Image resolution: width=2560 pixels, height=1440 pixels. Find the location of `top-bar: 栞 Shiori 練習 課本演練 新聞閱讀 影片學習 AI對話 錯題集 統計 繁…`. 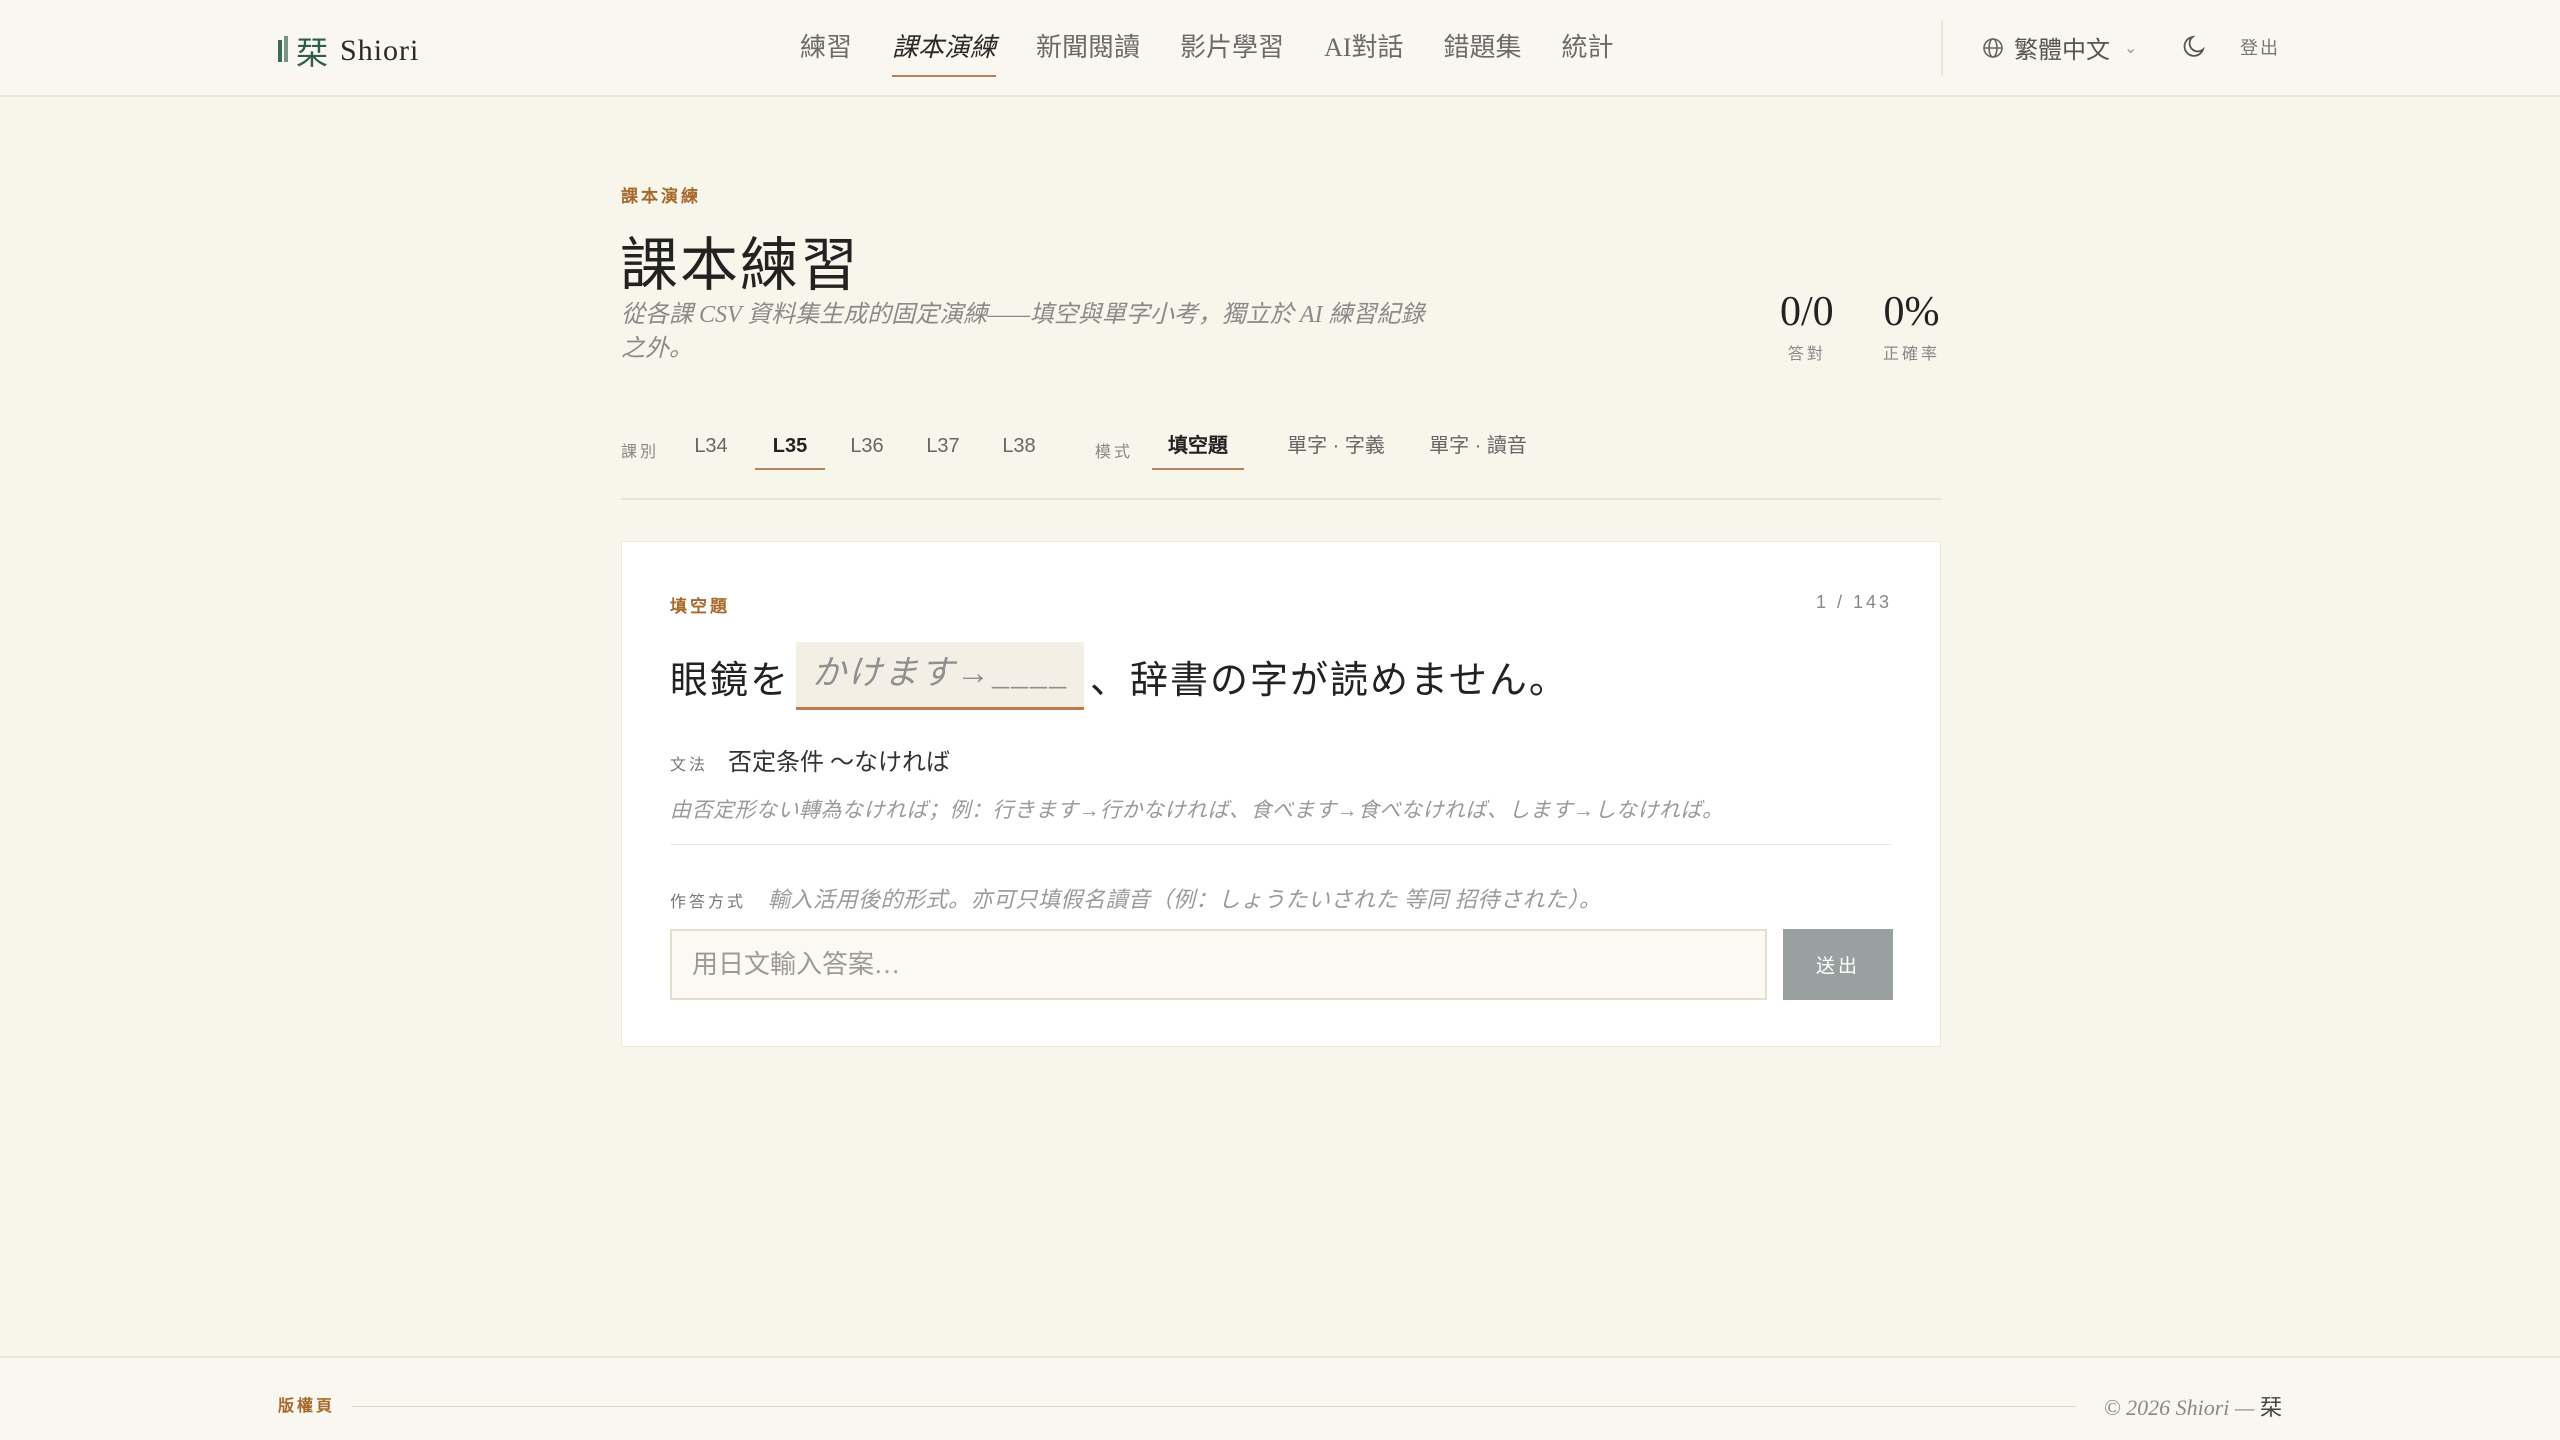

top-bar: 栞 Shiori 練習 課本演練 新聞閱讀 影片學習 AI對話 錯題集 統計 繁… is located at coordinates (1280, 48).